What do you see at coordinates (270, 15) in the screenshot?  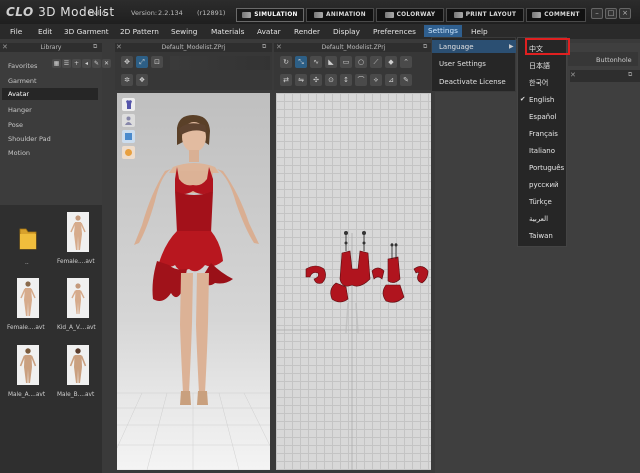 I see `mode-tab-simulation: SIMULATION` at bounding box center [270, 15].